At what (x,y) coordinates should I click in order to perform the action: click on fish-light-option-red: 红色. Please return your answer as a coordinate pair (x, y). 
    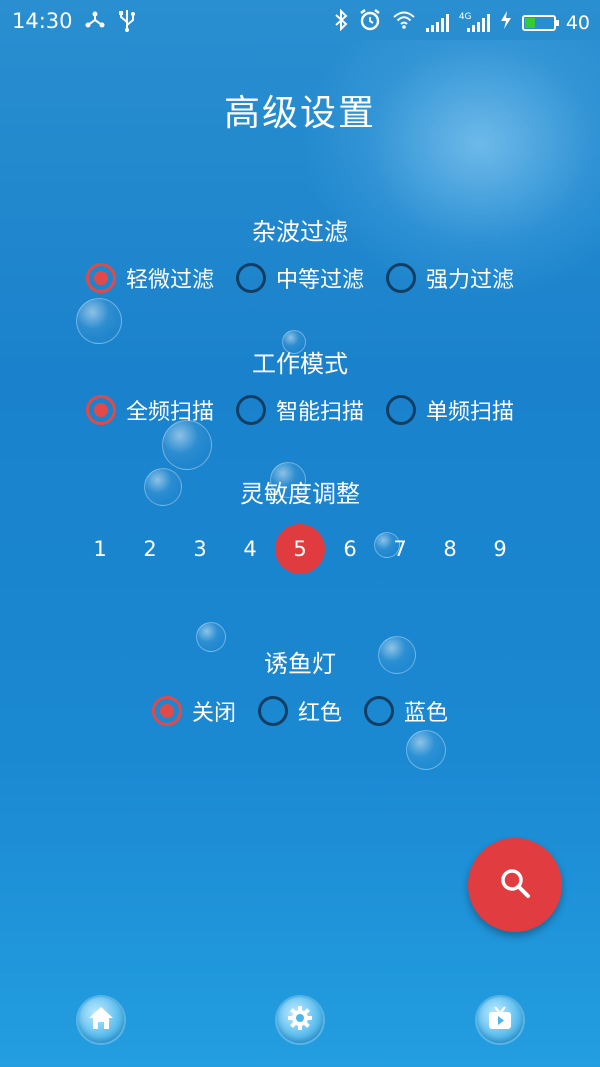
    Looking at the image, I should click on (299, 711).